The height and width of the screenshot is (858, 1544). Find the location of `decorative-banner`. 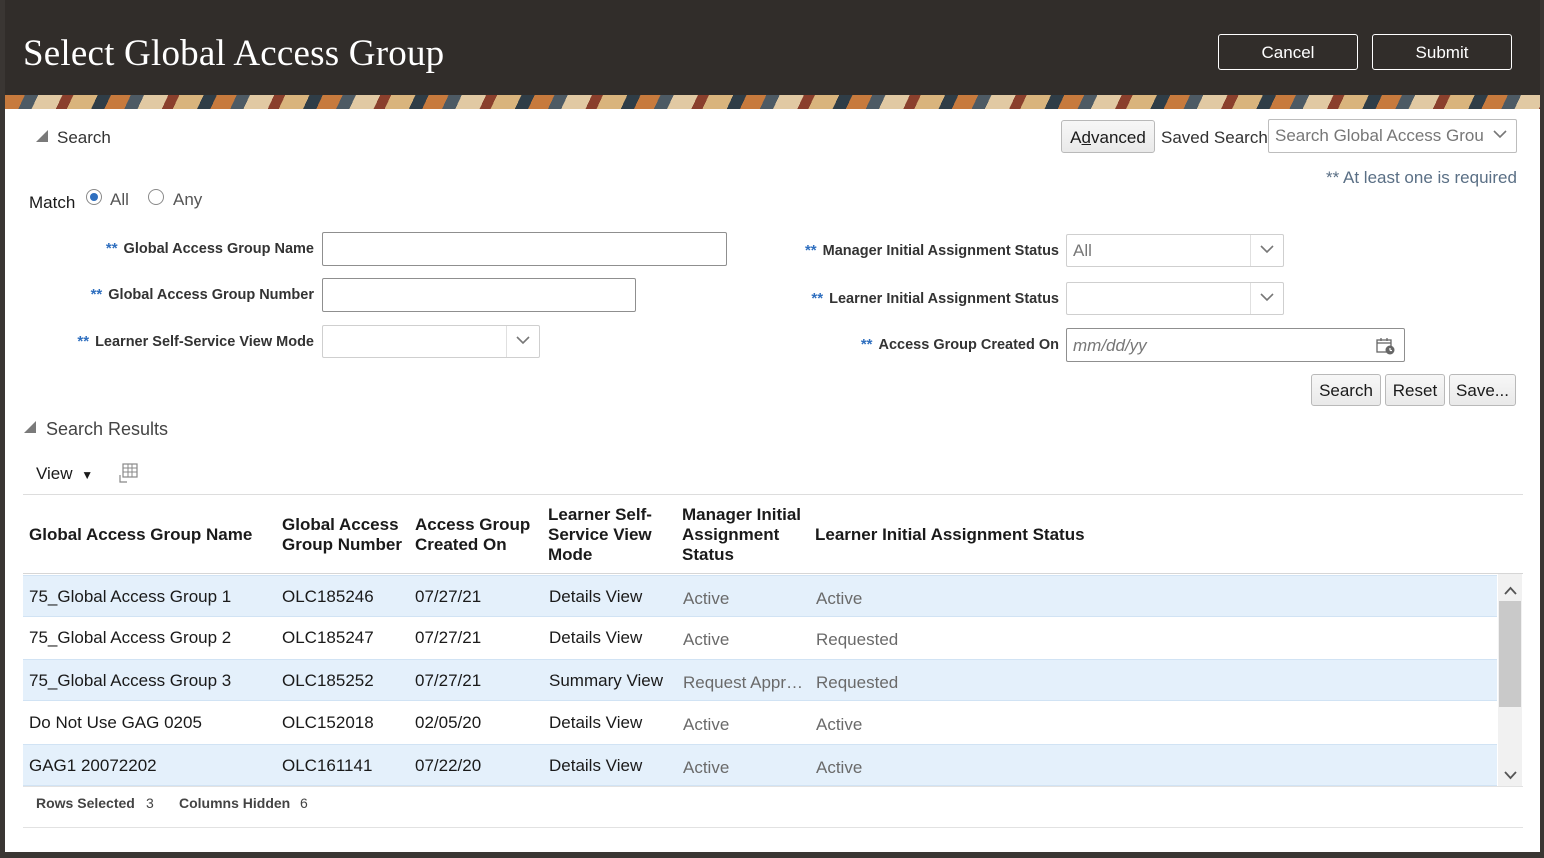

decorative-banner is located at coordinates (772, 102).